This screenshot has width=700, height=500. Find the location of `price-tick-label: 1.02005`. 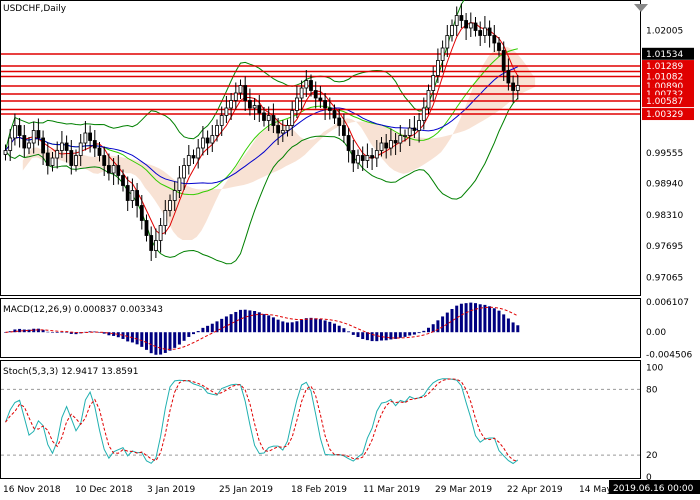

price-tick-label: 1.02005 is located at coordinates (664, 31).